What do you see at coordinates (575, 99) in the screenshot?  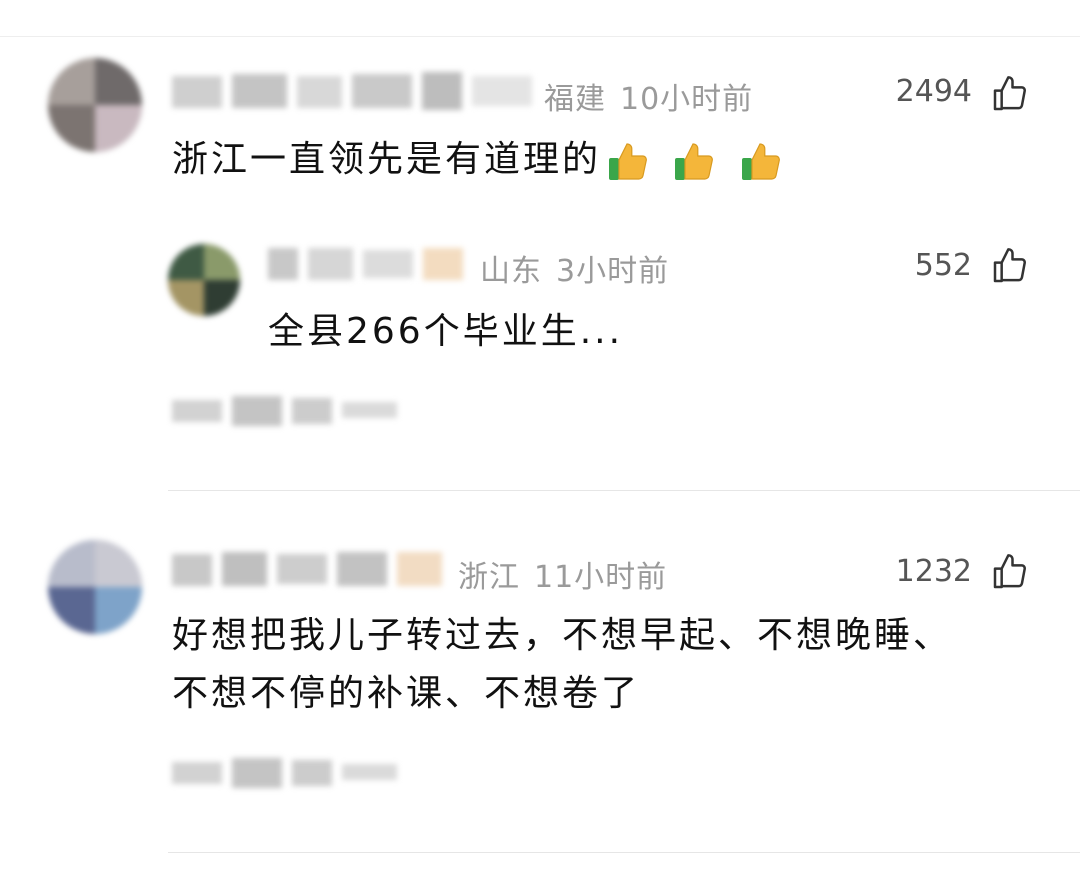 I see `location-label: 福建` at bounding box center [575, 99].